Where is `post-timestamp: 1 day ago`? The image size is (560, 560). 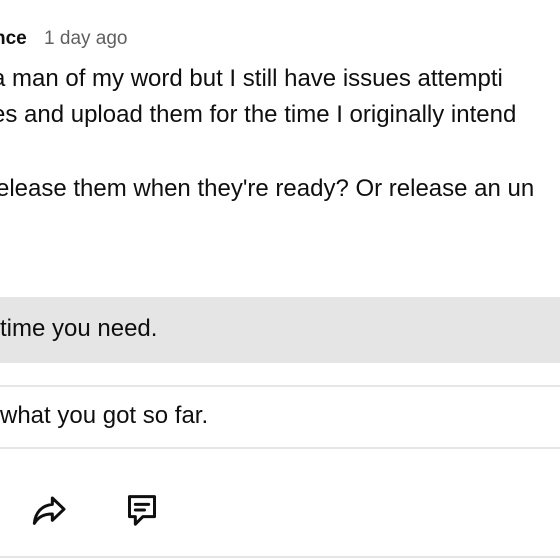 post-timestamp: 1 day ago is located at coordinates (85, 38).